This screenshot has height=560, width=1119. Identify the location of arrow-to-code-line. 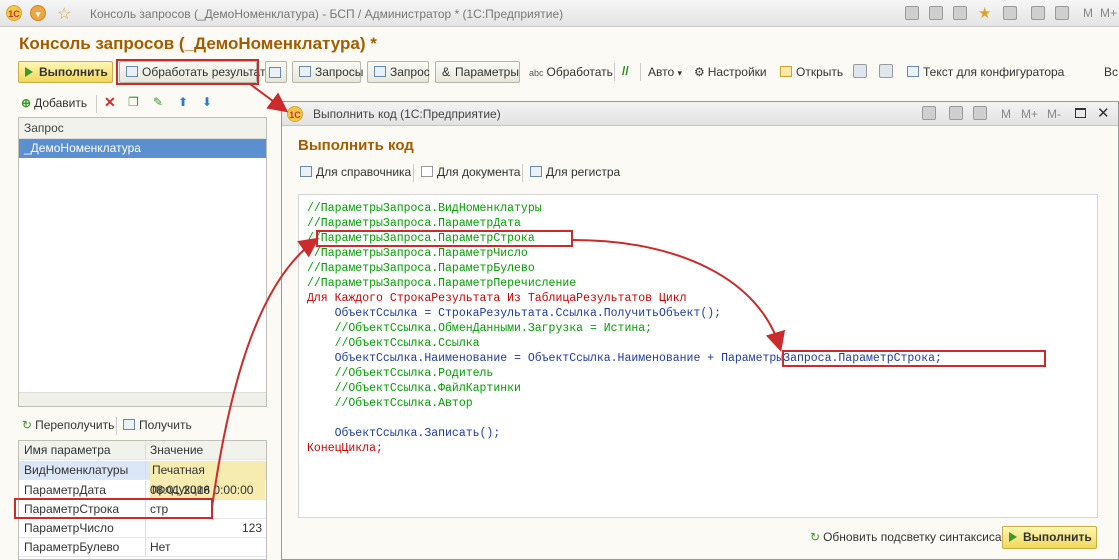
(265, 372).